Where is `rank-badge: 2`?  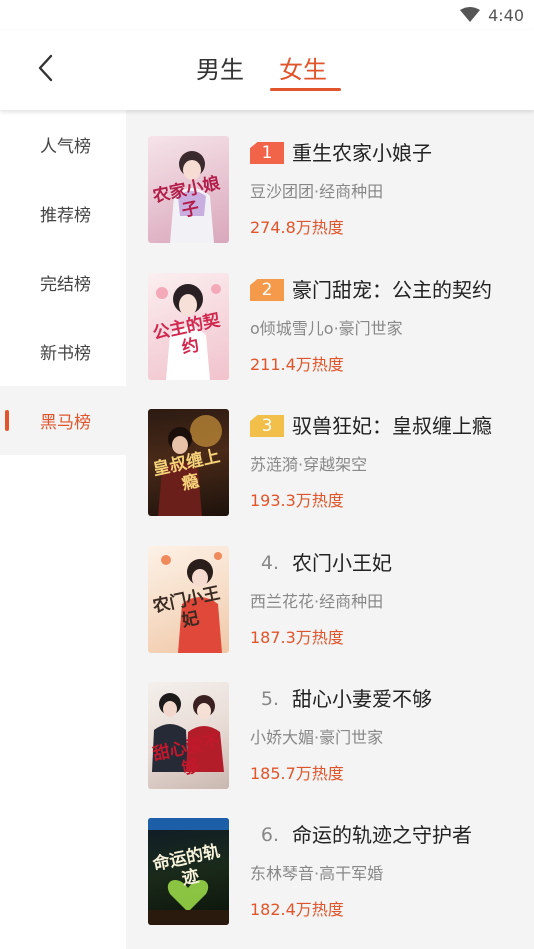
rank-badge: 2 is located at coordinates (267, 290).